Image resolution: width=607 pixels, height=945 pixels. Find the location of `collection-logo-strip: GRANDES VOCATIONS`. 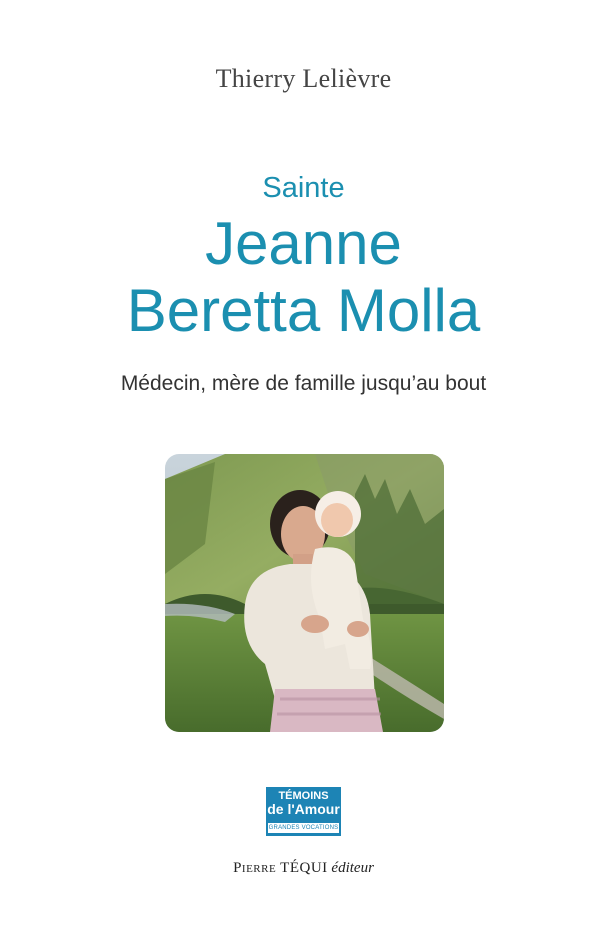

collection-logo-strip: GRANDES VOCATIONS is located at coordinates (303, 828).